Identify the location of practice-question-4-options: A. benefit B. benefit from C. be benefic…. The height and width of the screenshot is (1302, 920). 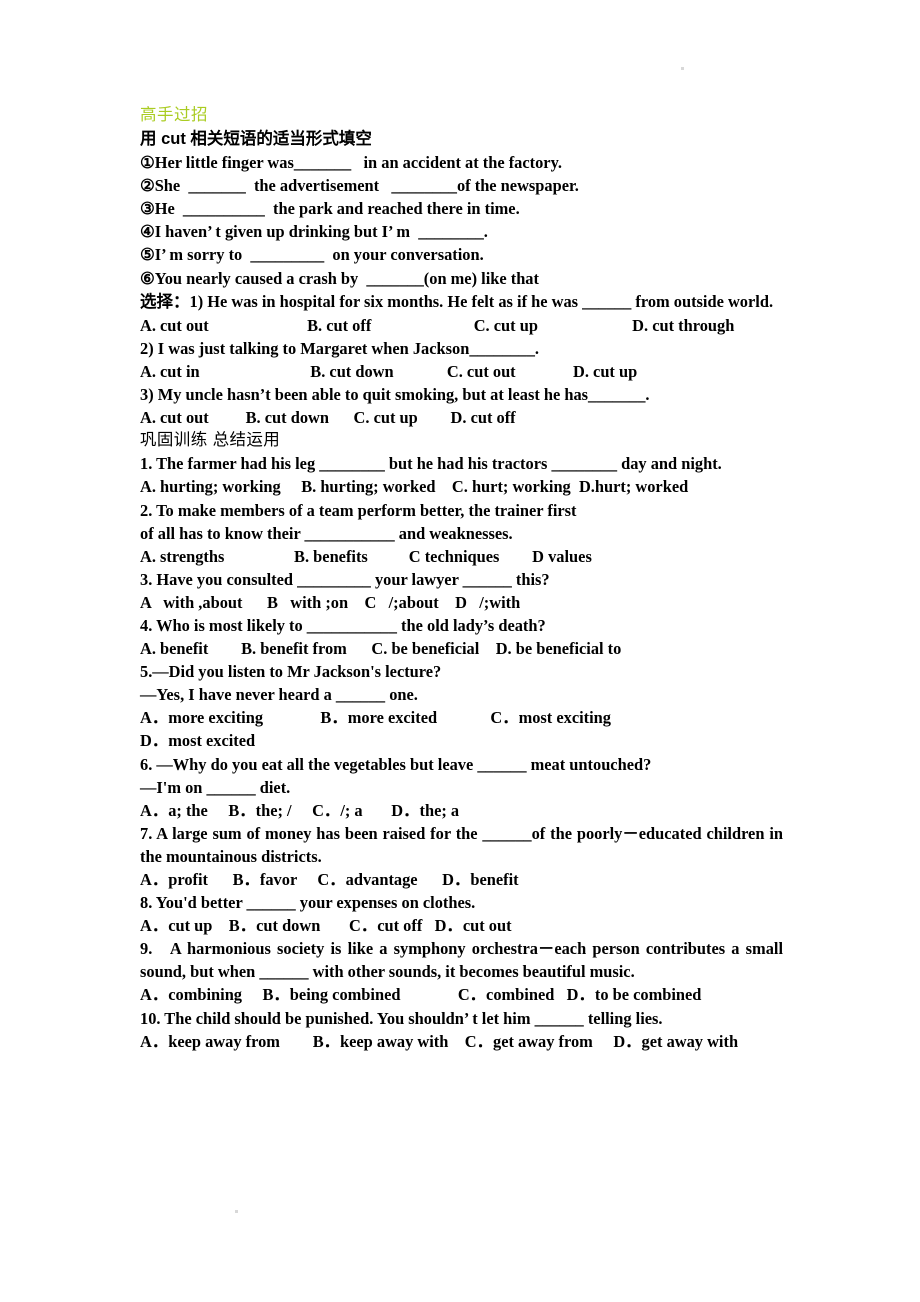
(381, 649).